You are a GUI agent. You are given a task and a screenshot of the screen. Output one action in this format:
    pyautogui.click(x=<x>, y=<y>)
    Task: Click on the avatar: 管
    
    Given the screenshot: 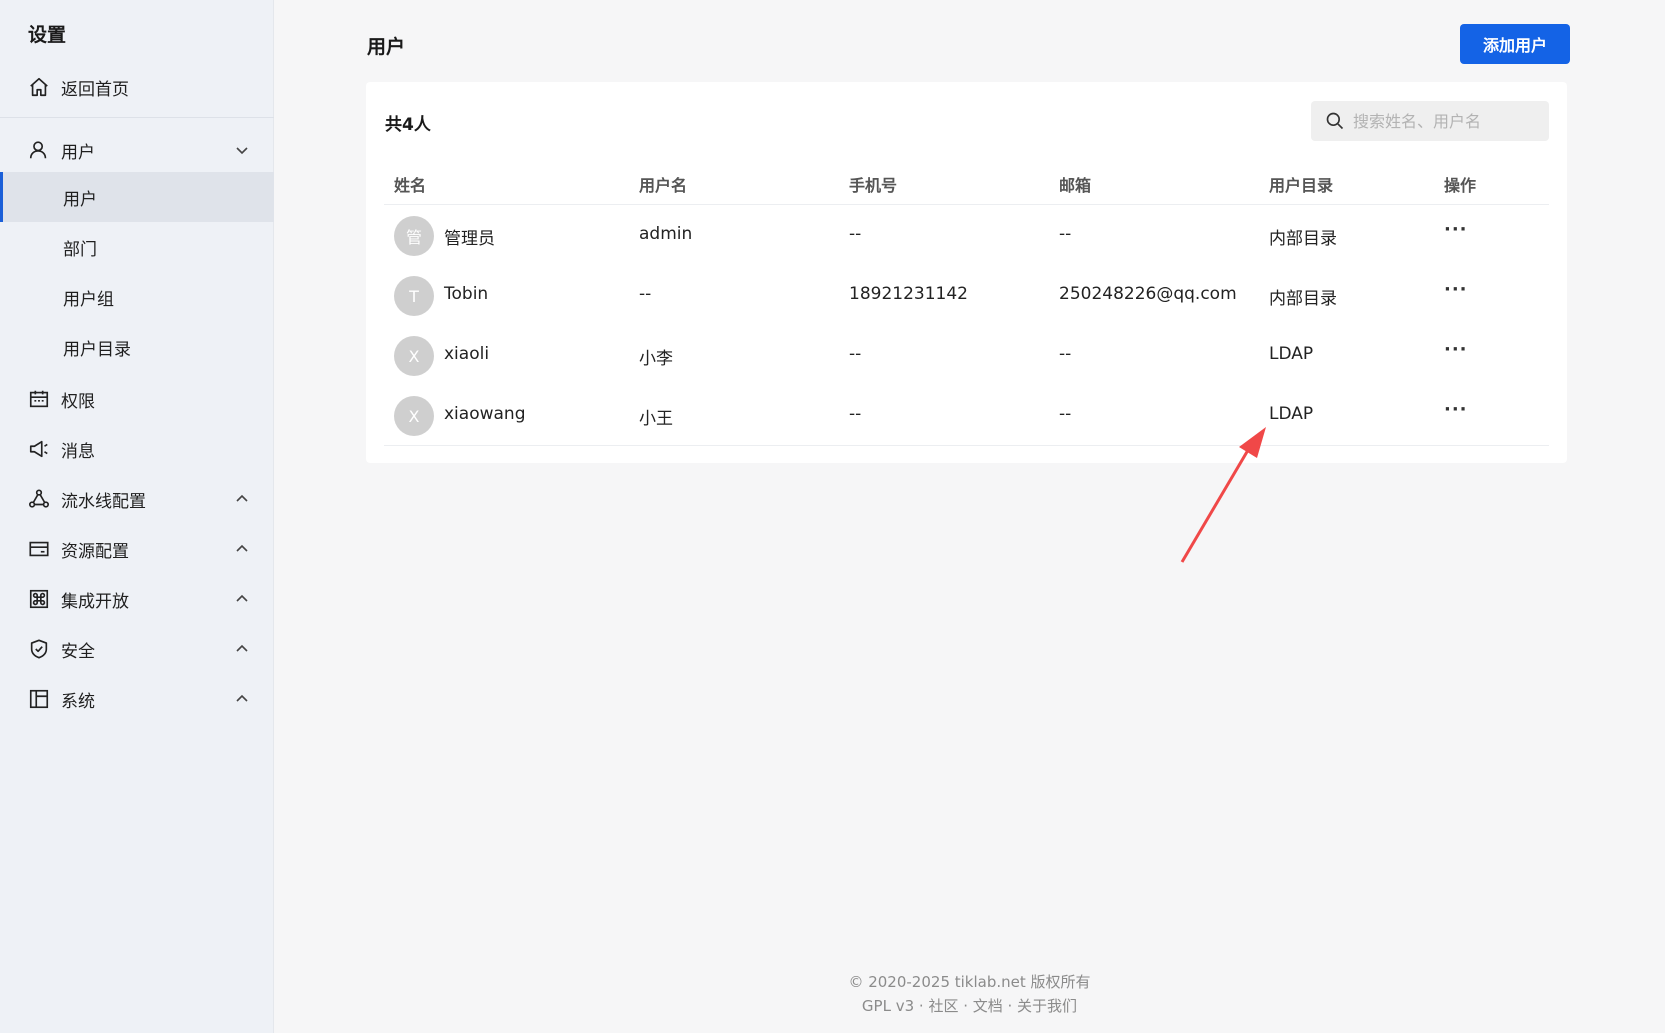 What is the action you would take?
    pyautogui.click(x=414, y=236)
    